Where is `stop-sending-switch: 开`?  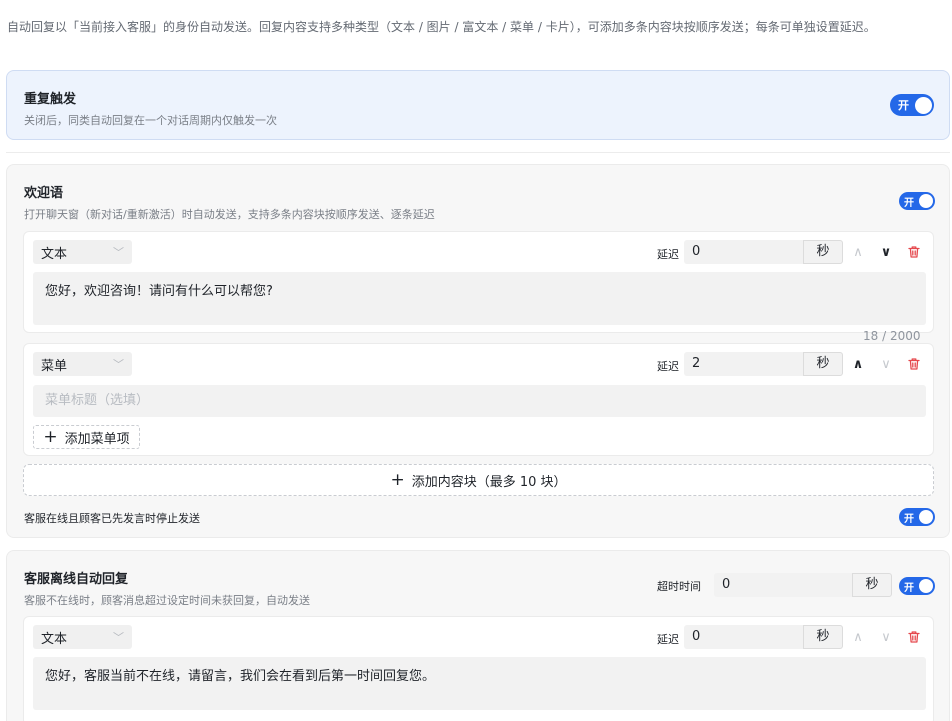 stop-sending-switch: 开 is located at coordinates (917, 517).